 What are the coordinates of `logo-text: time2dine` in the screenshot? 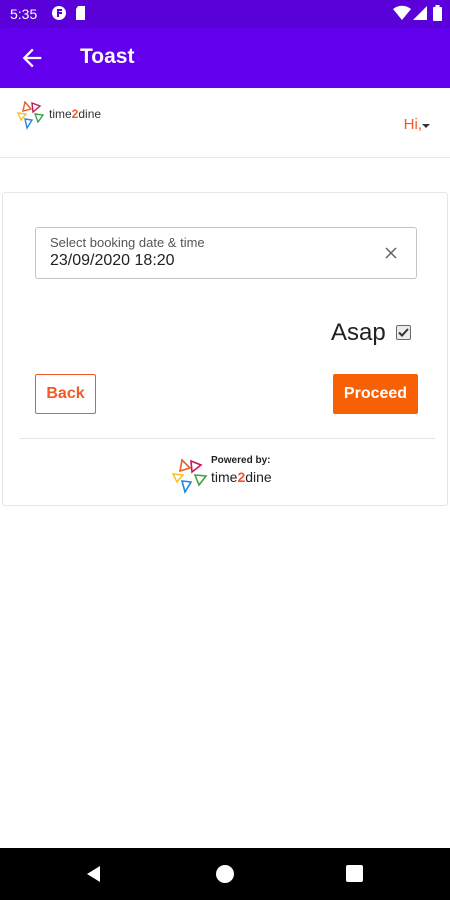 It's located at (75, 114).